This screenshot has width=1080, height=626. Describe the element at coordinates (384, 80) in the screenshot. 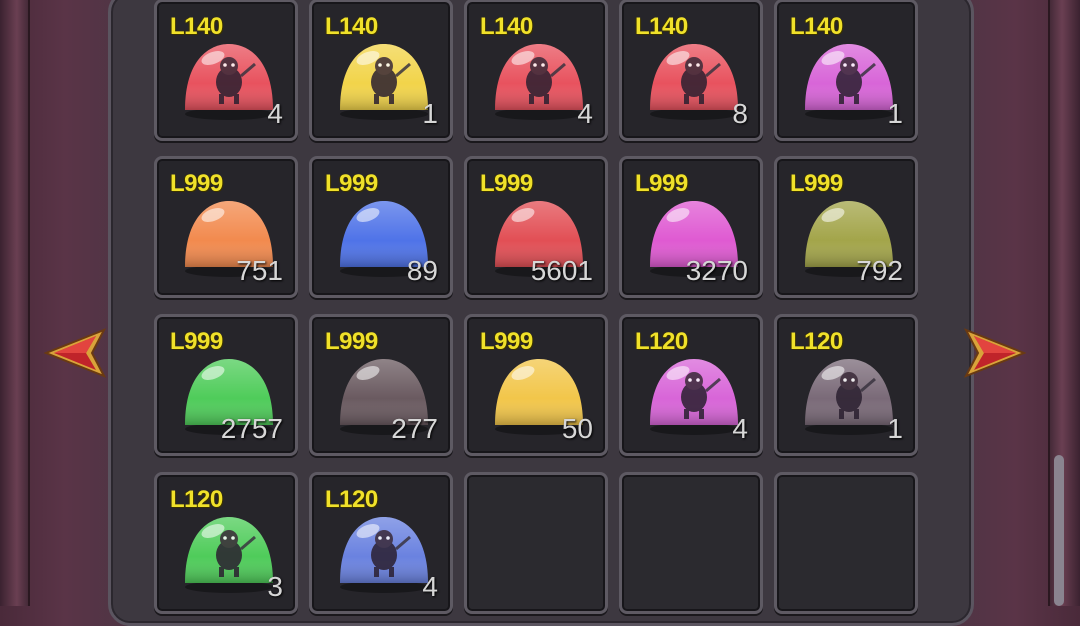

I see `slime-with-electric-rabbit-icon` at that location.